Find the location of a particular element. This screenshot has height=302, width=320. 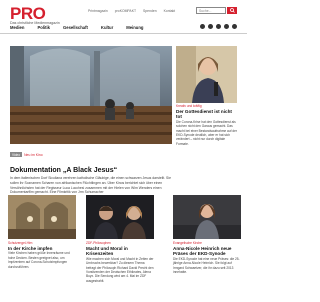

site-logo: PRO is located at coordinates (28, 13).